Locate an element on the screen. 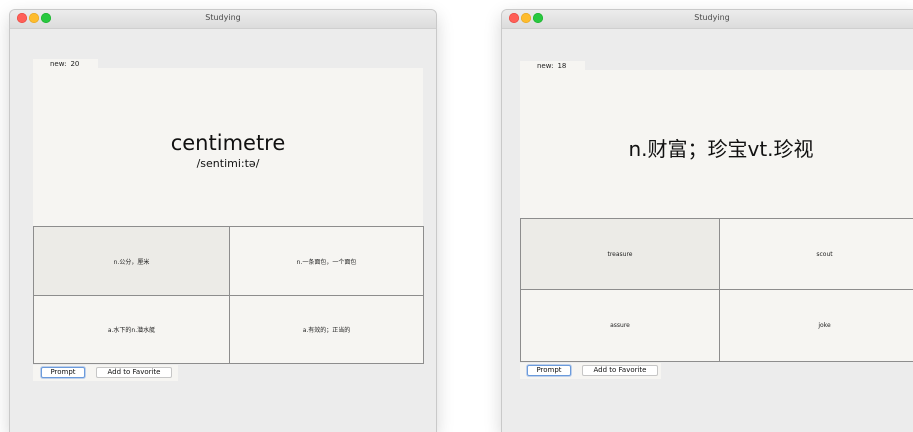  option-4: joke is located at coordinates (816, 325).